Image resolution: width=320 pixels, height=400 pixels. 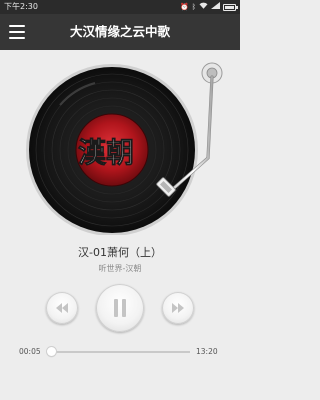 I want to click on rewind-icon, so click(x=62, y=308).